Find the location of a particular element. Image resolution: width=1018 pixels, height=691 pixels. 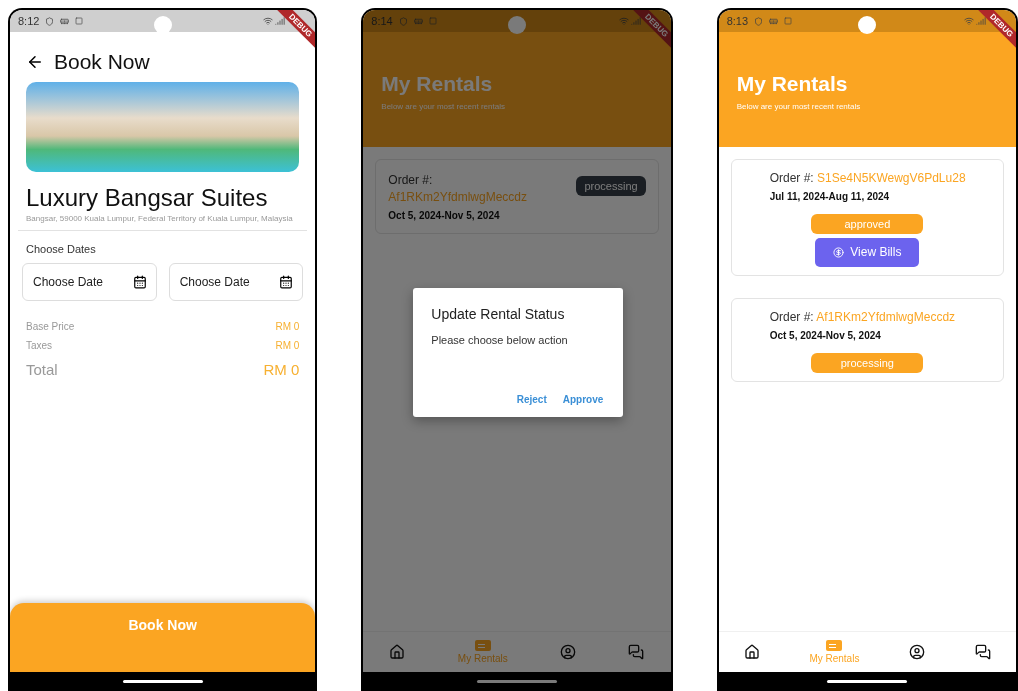

status-badge: approved is located at coordinates (867, 223).